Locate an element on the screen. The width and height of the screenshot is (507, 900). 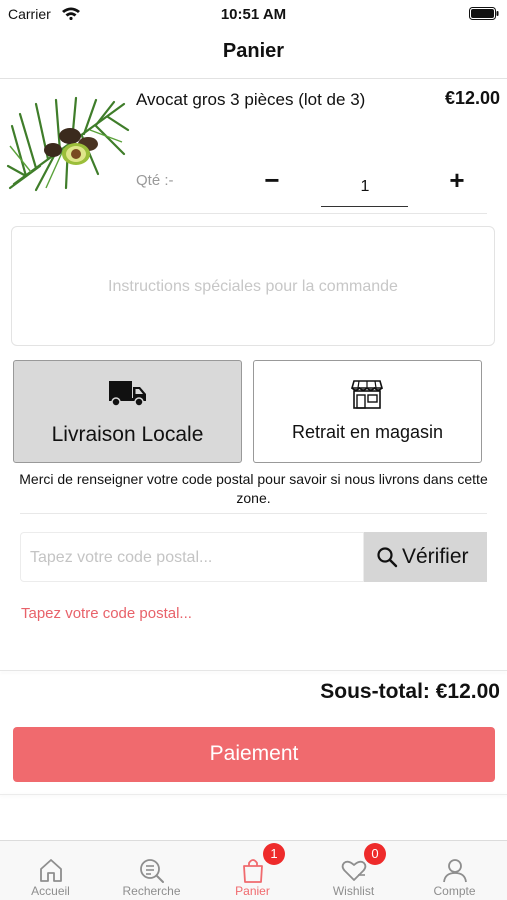
tab-home-label: Accueil is located at coordinates (50, 891).